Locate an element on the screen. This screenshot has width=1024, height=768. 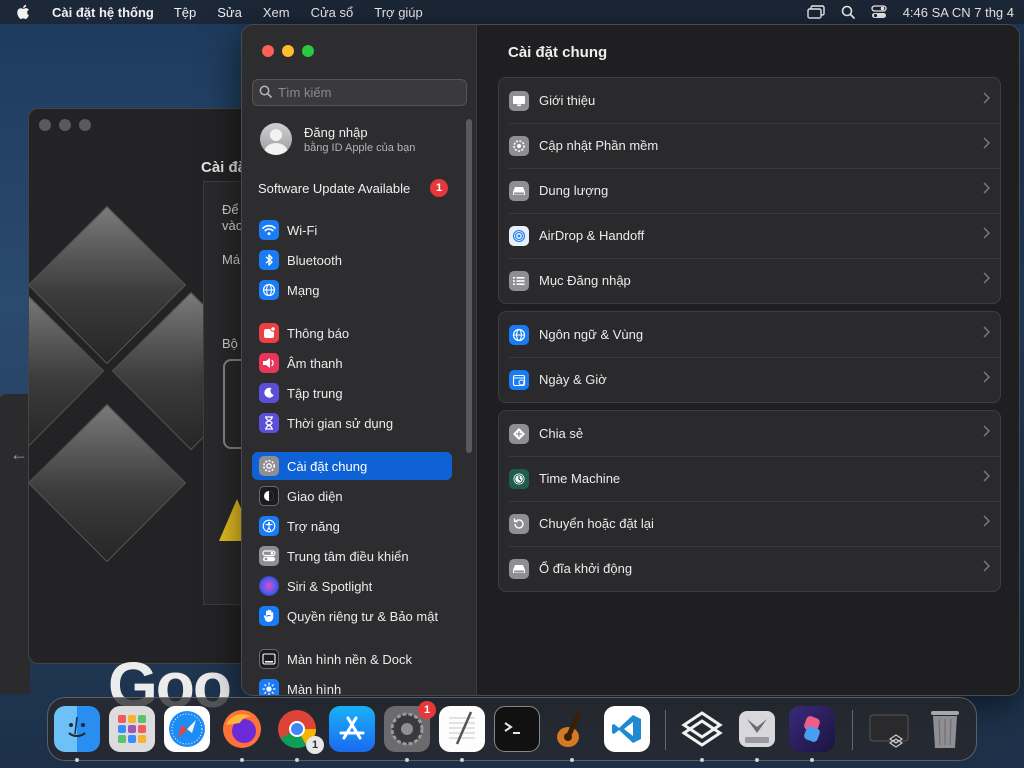
sidebar-item-appearance: Giao diện is located at coordinates (352, 496).